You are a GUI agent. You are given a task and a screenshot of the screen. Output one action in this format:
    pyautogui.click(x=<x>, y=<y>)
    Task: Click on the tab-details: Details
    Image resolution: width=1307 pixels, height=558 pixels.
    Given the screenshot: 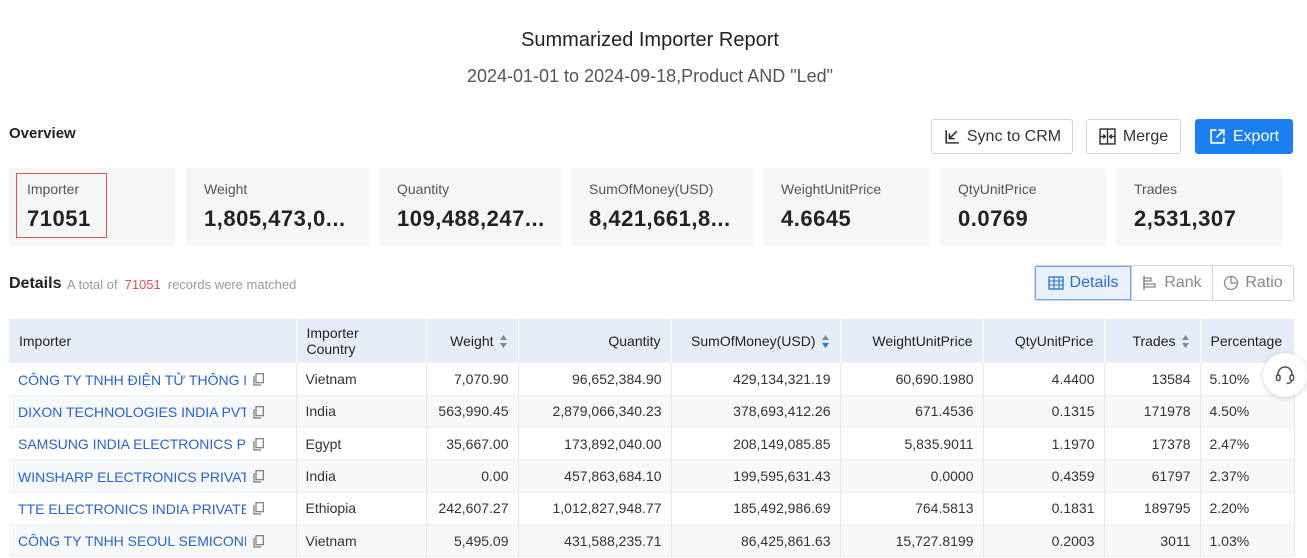 What is the action you would take?
    pyautogui.click(x=1083, y=283)
    